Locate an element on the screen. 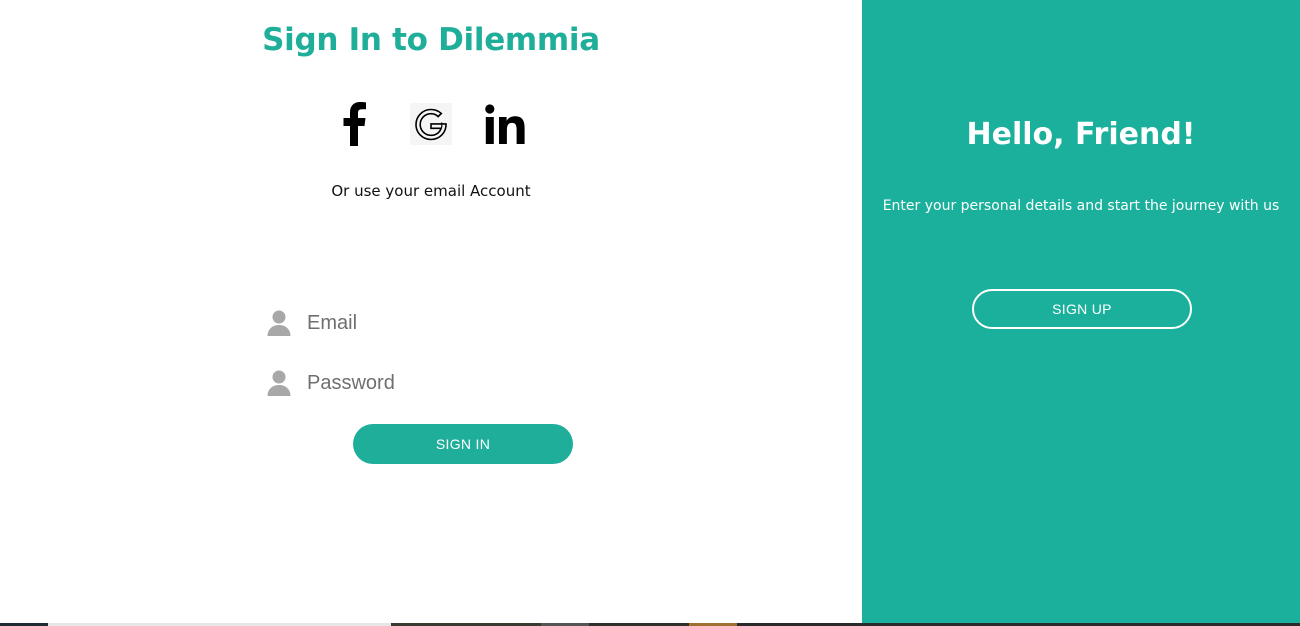 The height and width of the screenshot is (626, 1300). password-field-group is located at coordinates (435, 383).